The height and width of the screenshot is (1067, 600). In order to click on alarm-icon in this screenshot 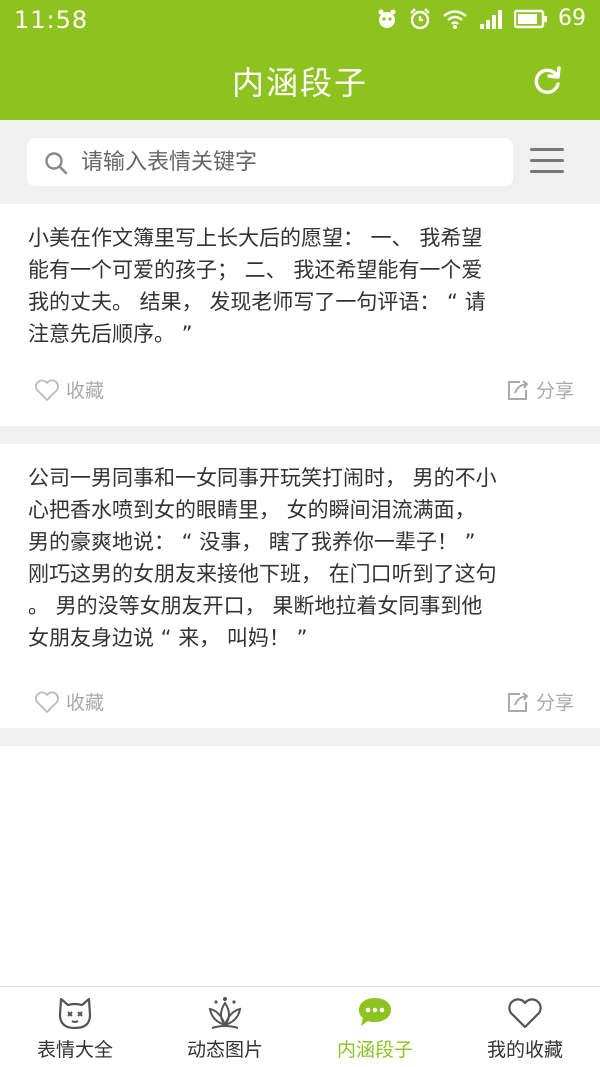, I will do `click(420, 18)`.